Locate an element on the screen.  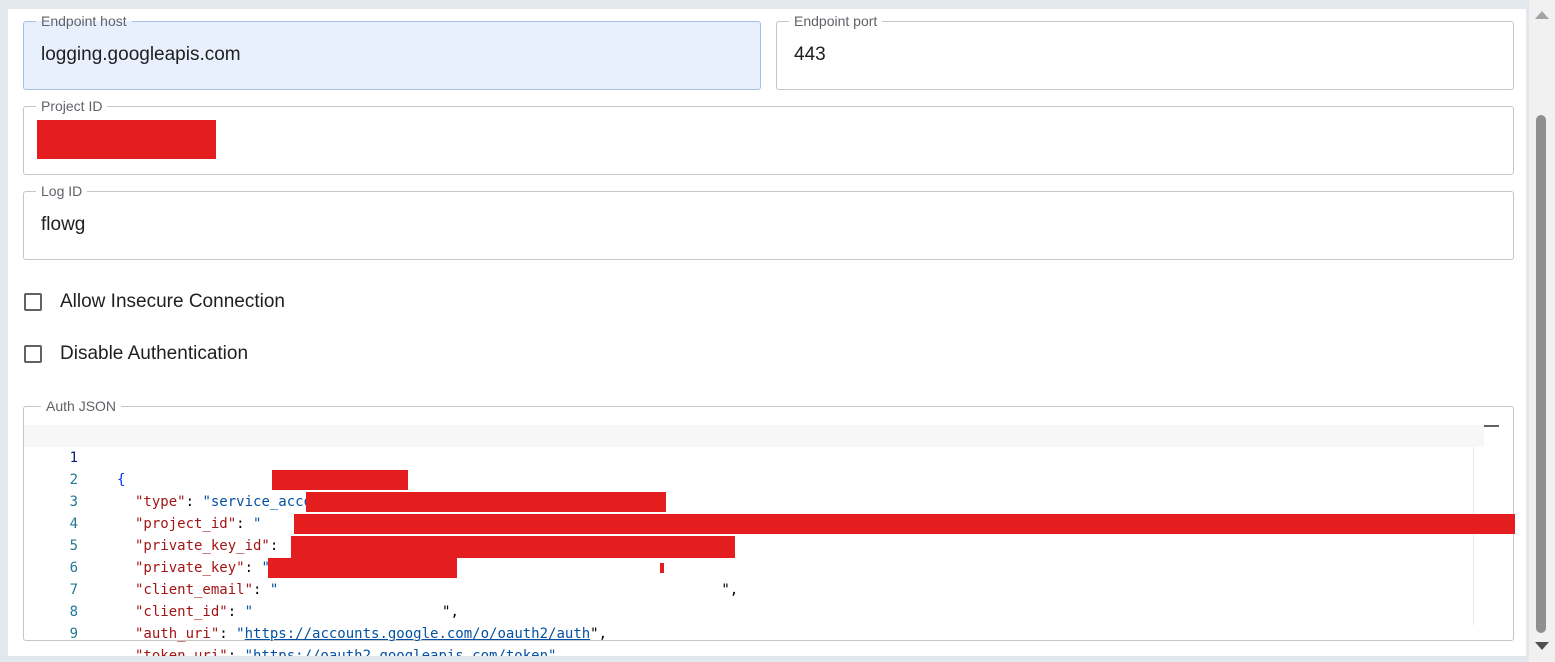
auth-json-label: Auth JSON is located at coordinates (81, 406).